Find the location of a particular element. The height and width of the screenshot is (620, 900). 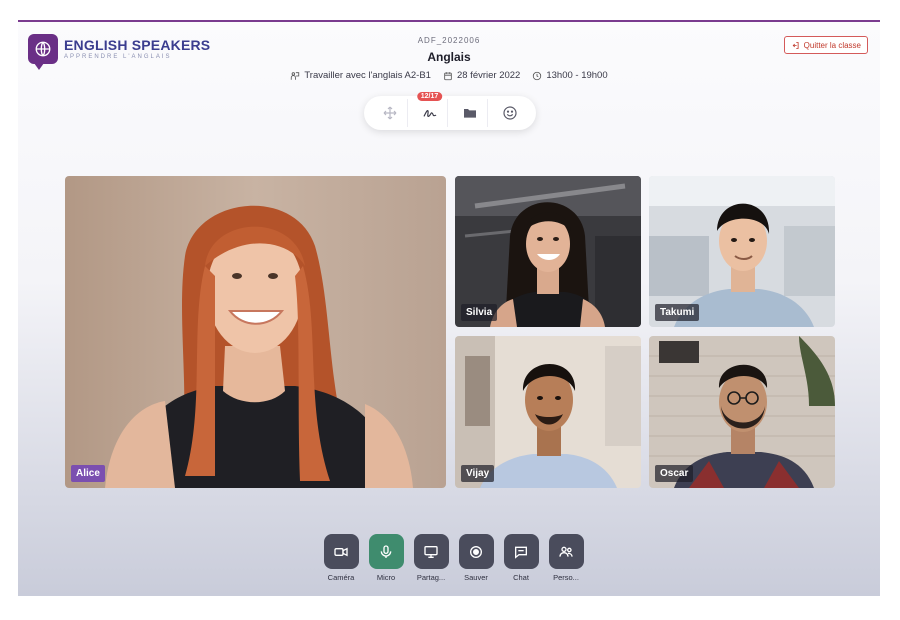

chat-toggle is located at coordinates (521, 551).